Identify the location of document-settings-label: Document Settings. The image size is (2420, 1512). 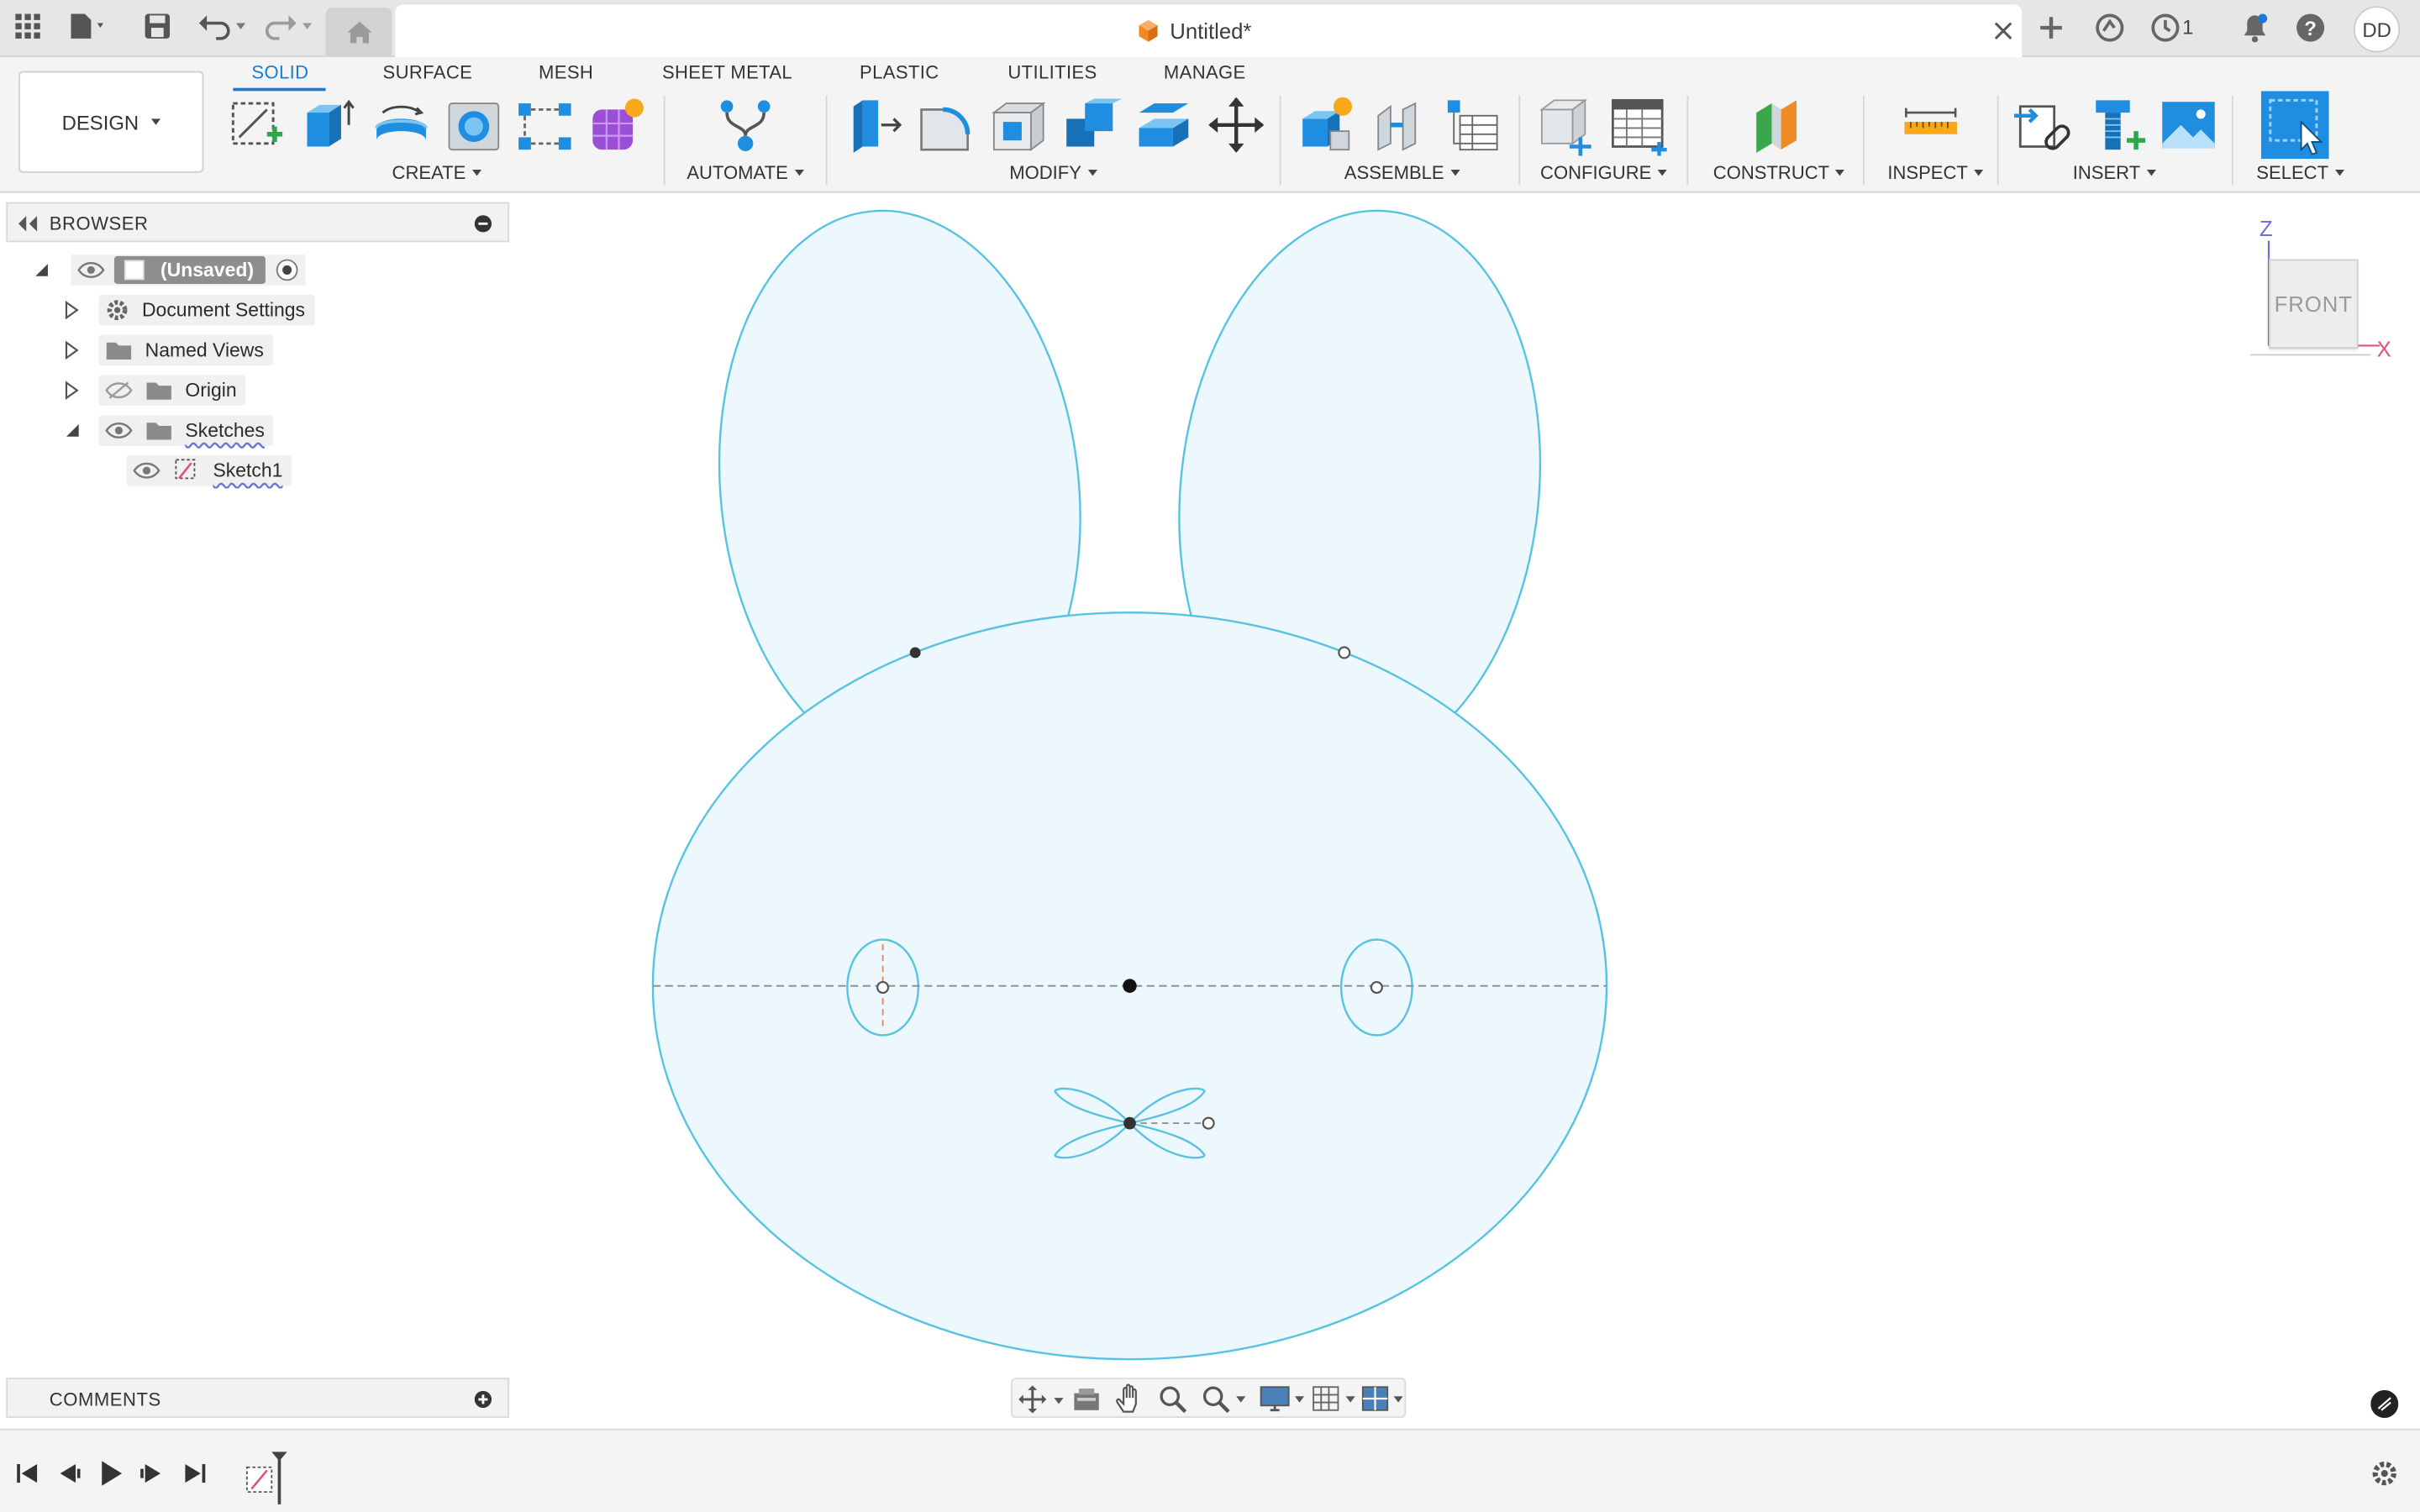
(223, 310).